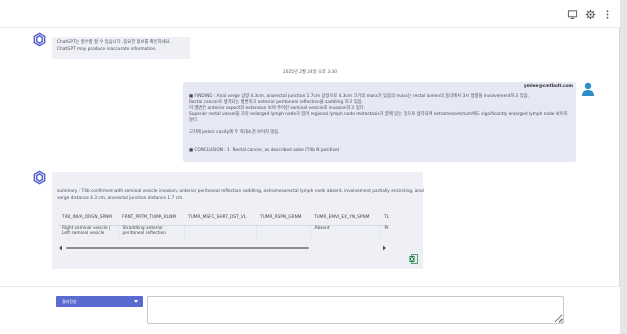 This screenshot has width=627, height=334. I want to click on message-input, so click(355, 310).